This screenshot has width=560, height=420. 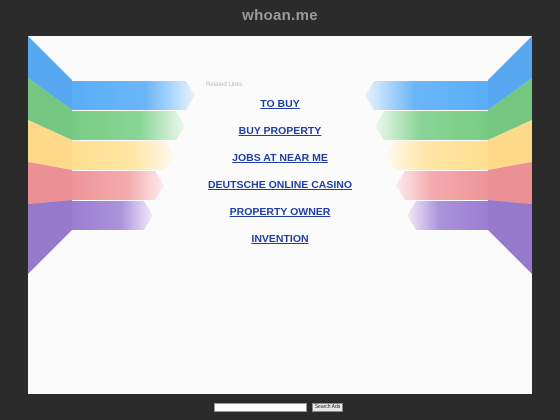 I want to click on list-item: INVENTION, so click(x=280, y=241).